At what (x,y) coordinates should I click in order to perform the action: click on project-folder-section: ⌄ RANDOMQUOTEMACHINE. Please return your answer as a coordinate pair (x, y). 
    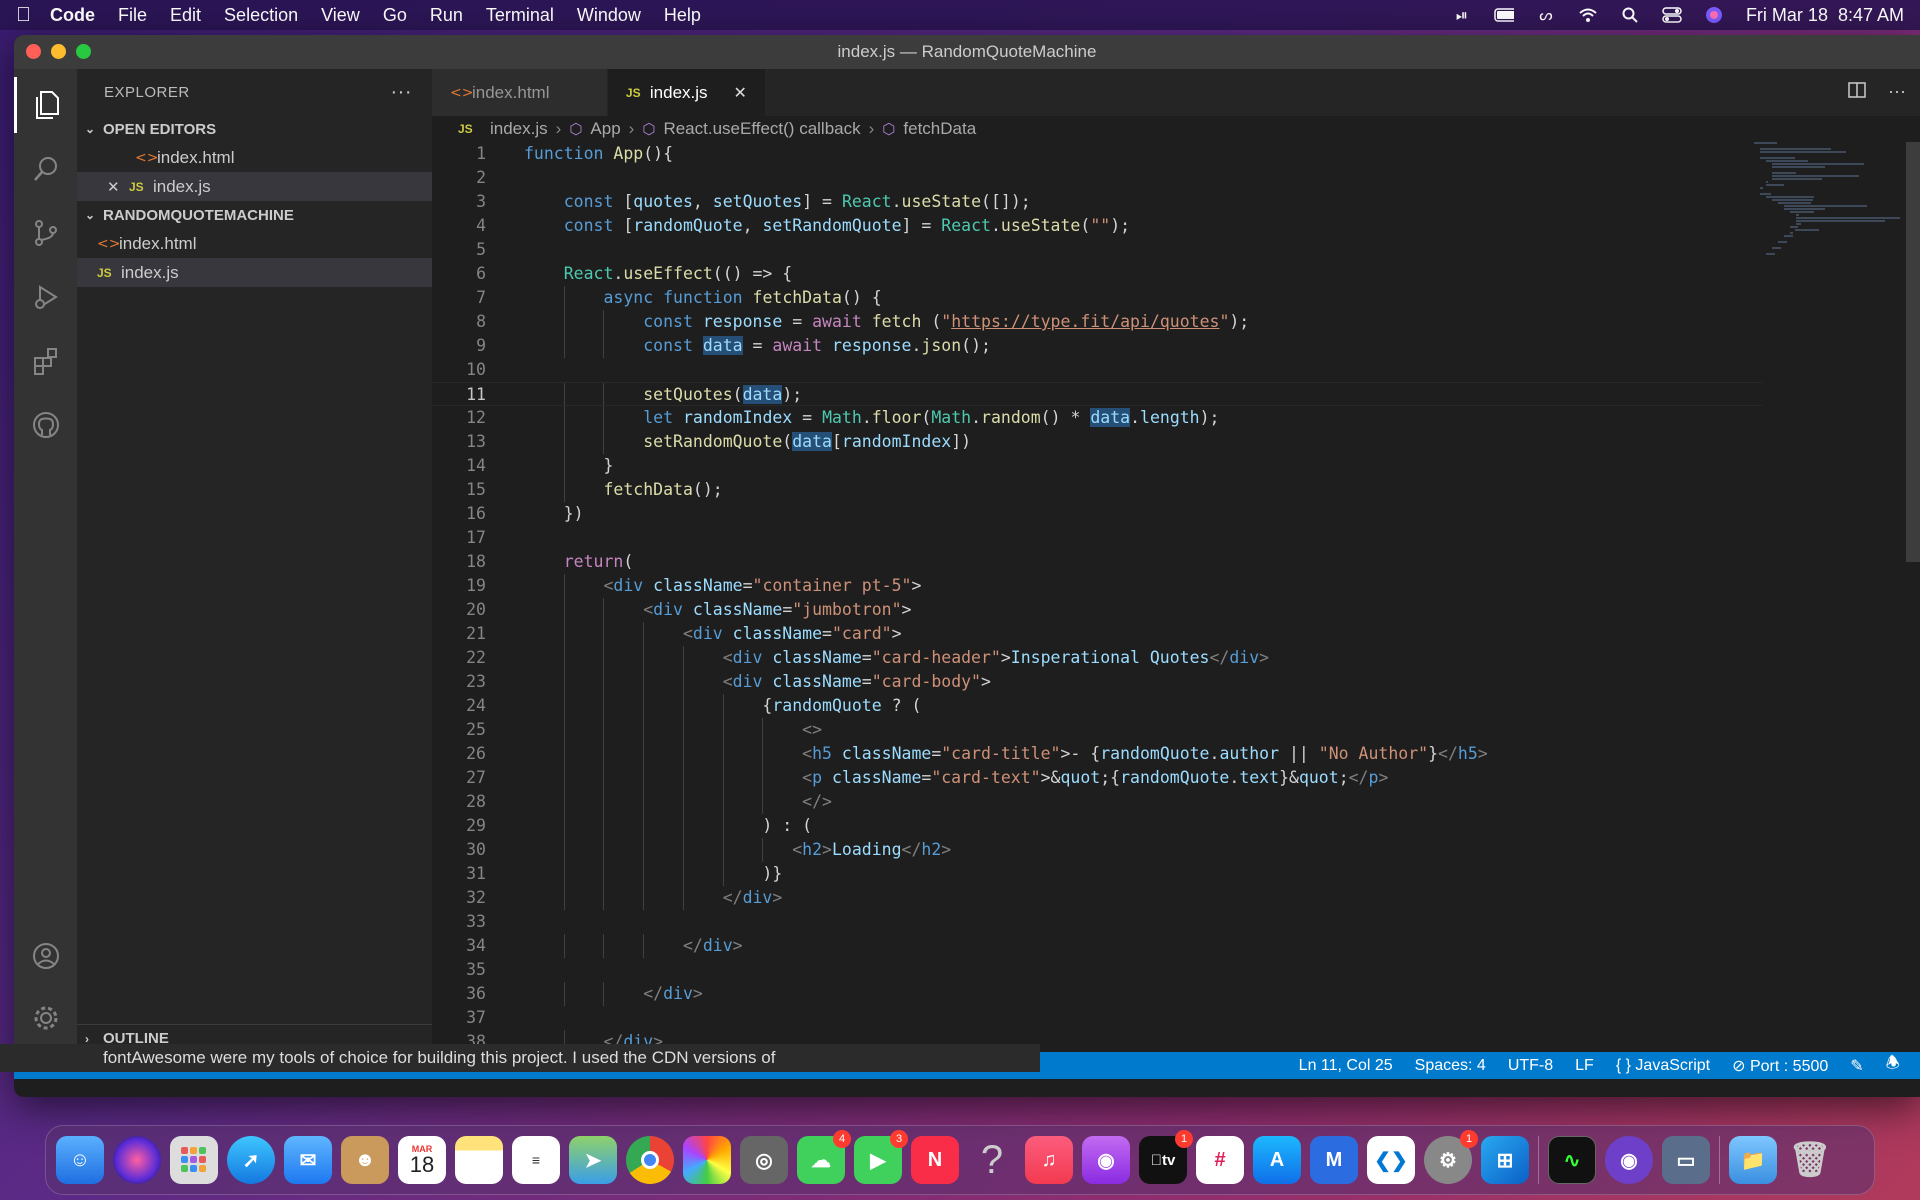
    Looking at the image, I should click on (254, 215).